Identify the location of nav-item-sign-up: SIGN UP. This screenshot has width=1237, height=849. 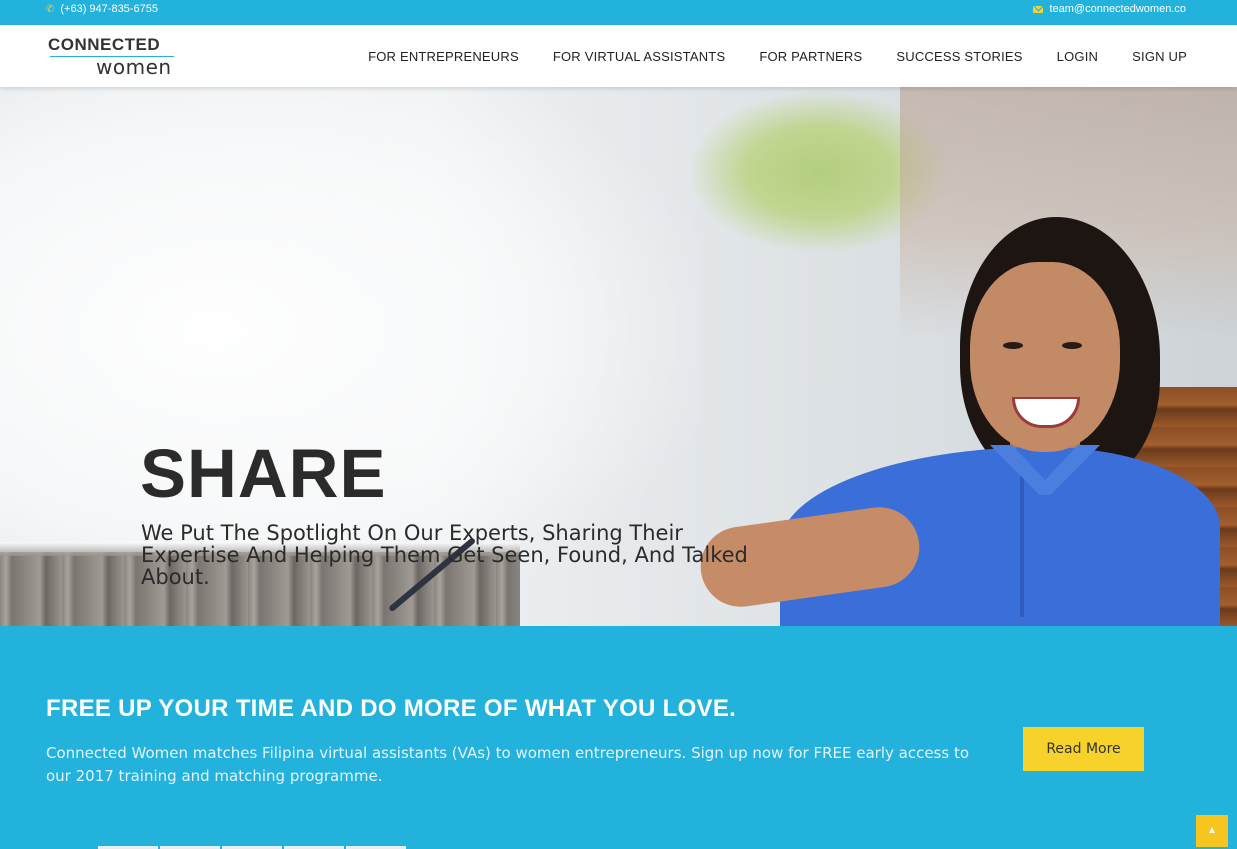
(1159, 56).